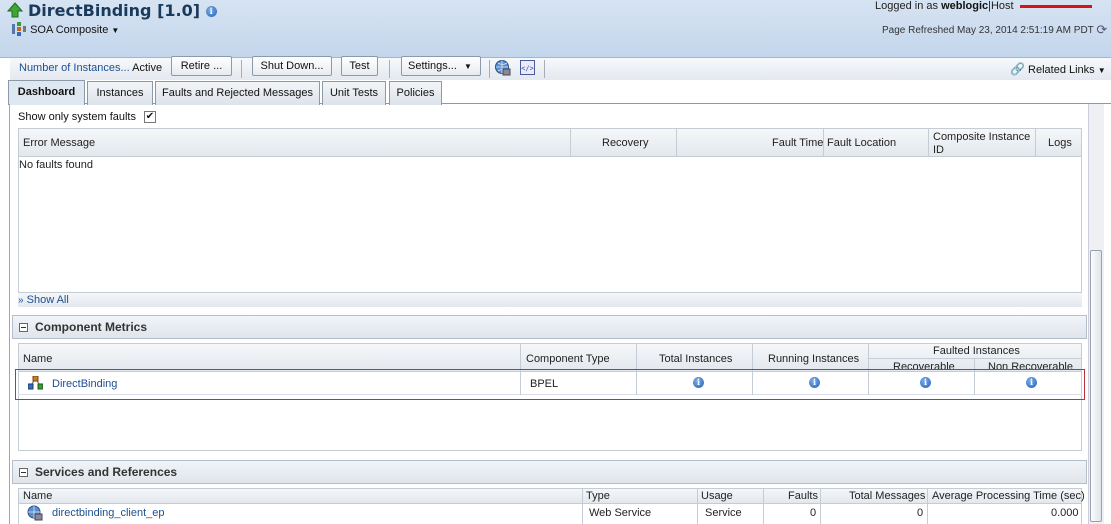 This screenshot has height=524, width=1111. What do you see at coordinates (550, 384) in the screenshot?
I see `highlight-box` at bounding box center [550, 384].